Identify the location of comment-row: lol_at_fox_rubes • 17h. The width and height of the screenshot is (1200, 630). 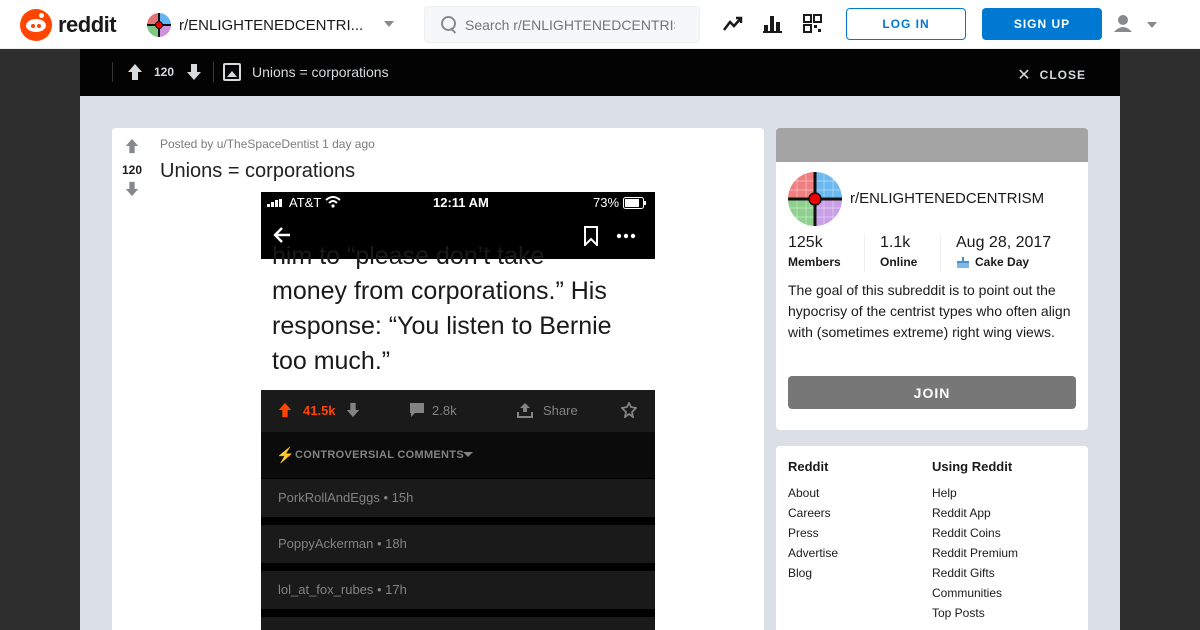
(458, 590).